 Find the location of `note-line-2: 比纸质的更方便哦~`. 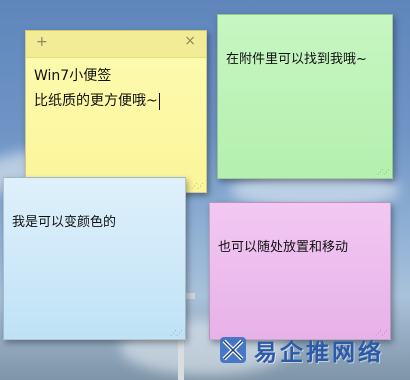

note-line-2: 比纸质的更方便哦~ is located at coordinates (116, 101).